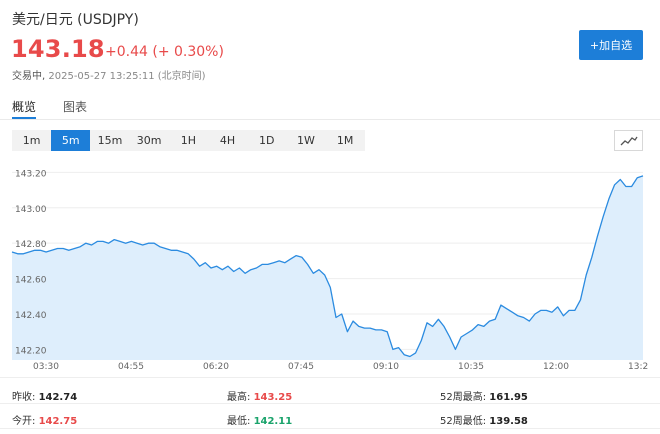 This screenshot has width=660, height=434. I want to click on x-tick-label: 09:10, so click(386, 367).